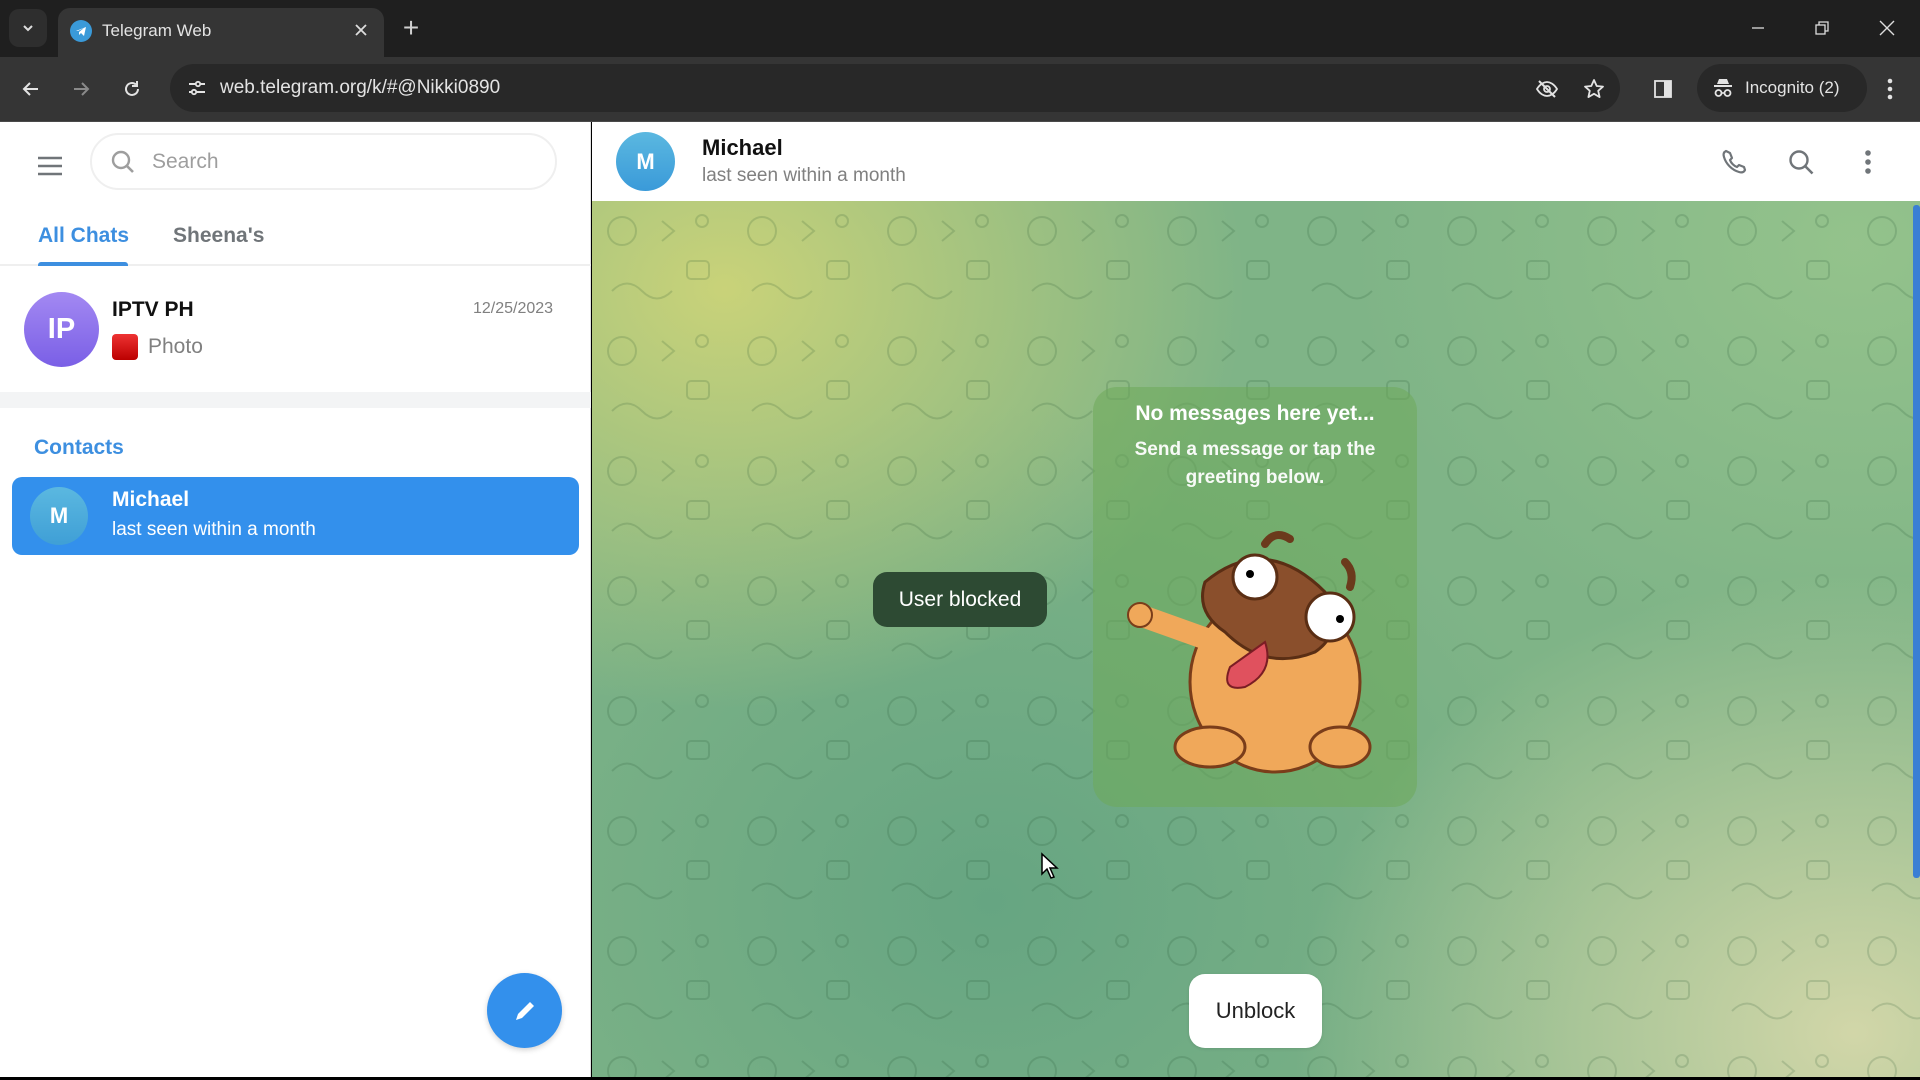 Image resolution: width=1920 pixels, height=1080 pixels. I want to click on folder-tabs: All Chats Sheena's, so click(295, 238).